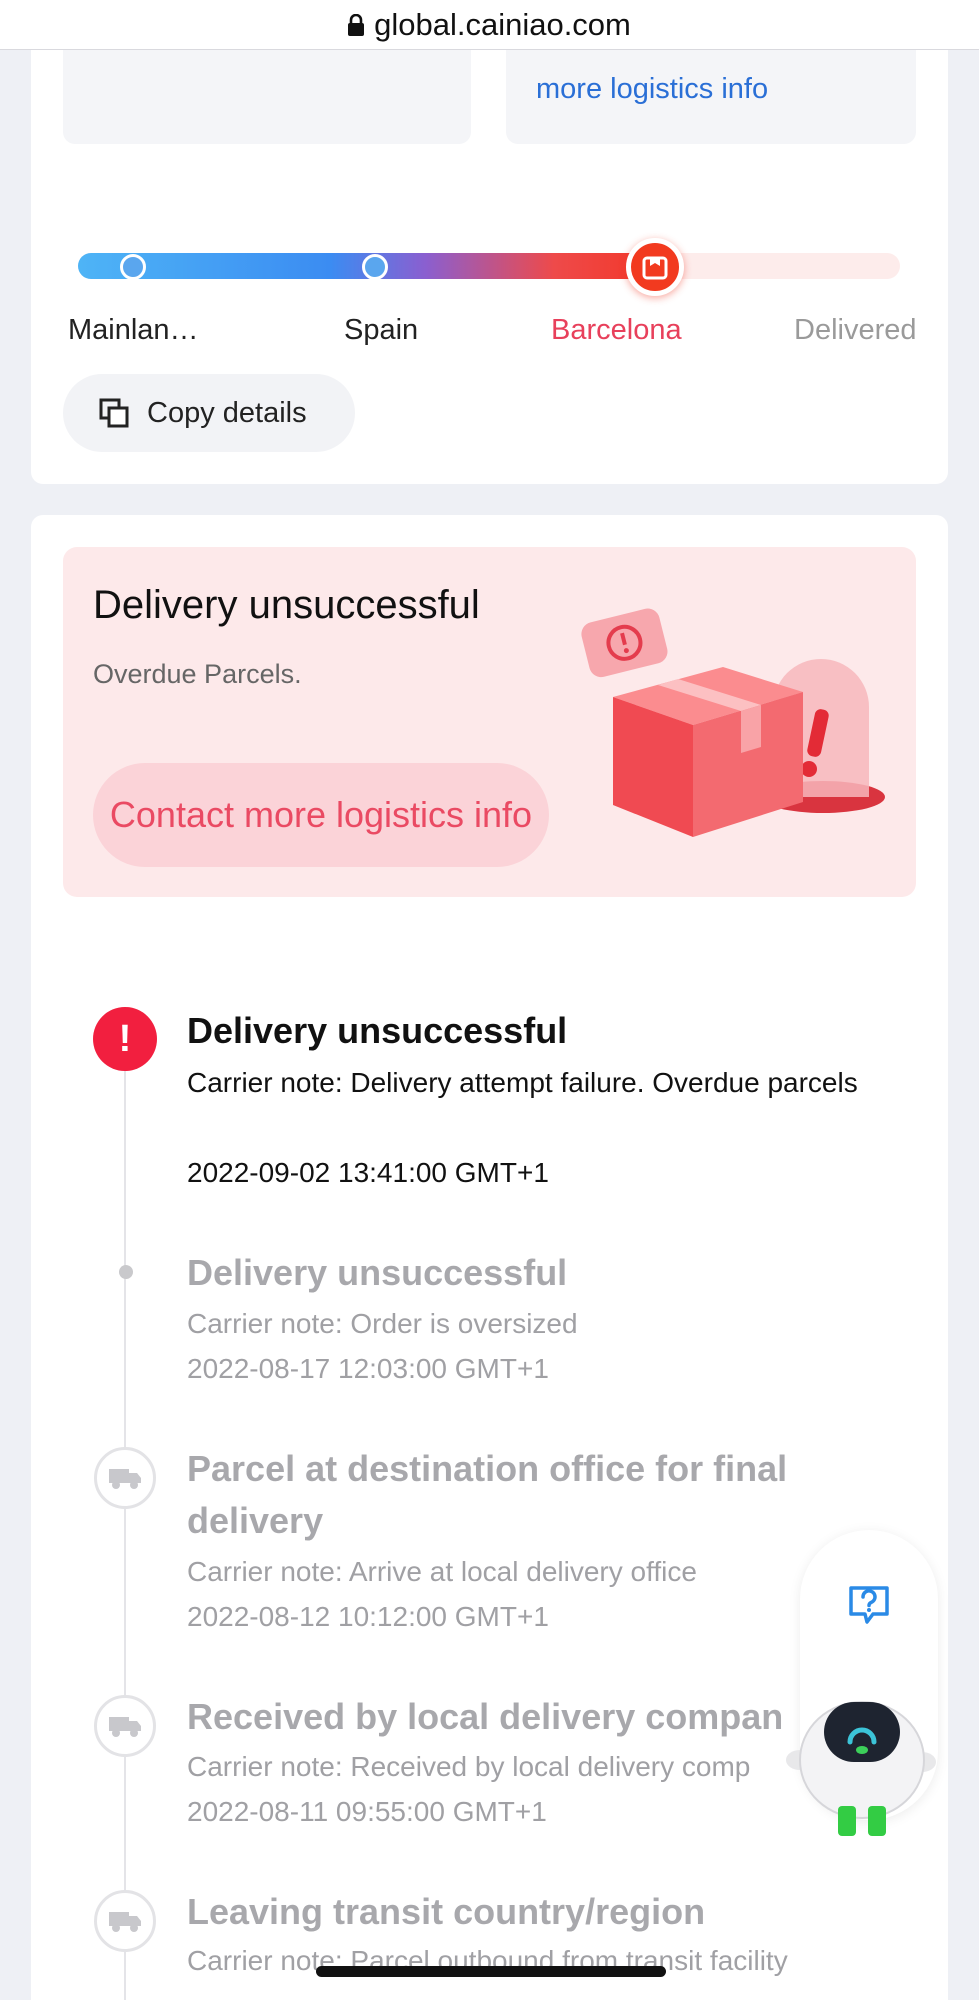 The height and width of the screenshot is (2000, 979). Describe the element at coordinates (267, 97) in the screenshot. I see `info-box-left` at that location.